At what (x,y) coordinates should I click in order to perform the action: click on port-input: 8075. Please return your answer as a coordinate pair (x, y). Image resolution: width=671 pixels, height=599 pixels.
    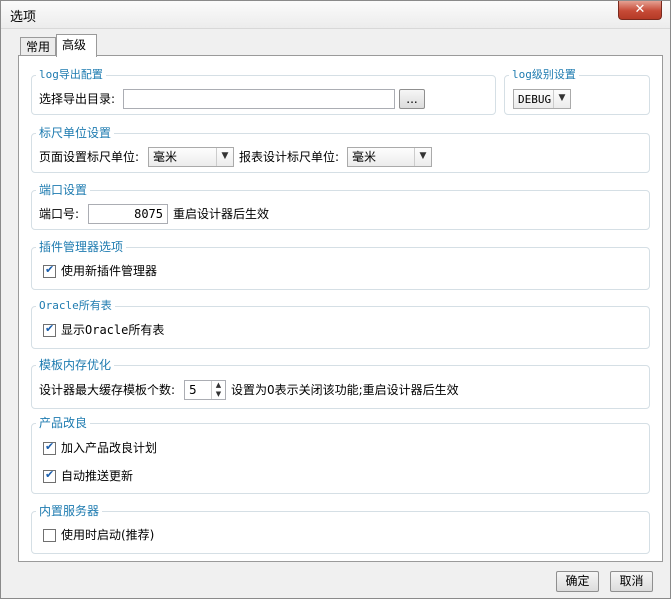
    Looking at the image, I should click on (128, 214).